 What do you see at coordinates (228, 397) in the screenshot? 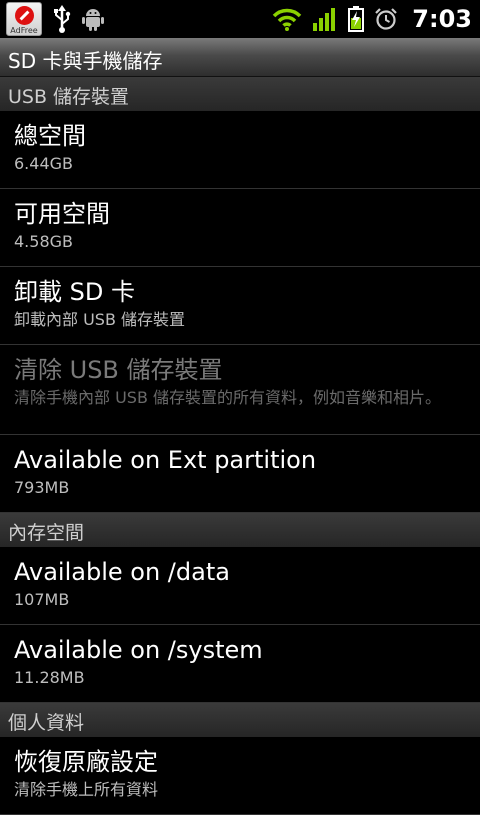
I see `item-summary: 清除手機內部 USB 儲存裝置的所有資料，例如音樂和相片。` at bounding box center [228, 397].